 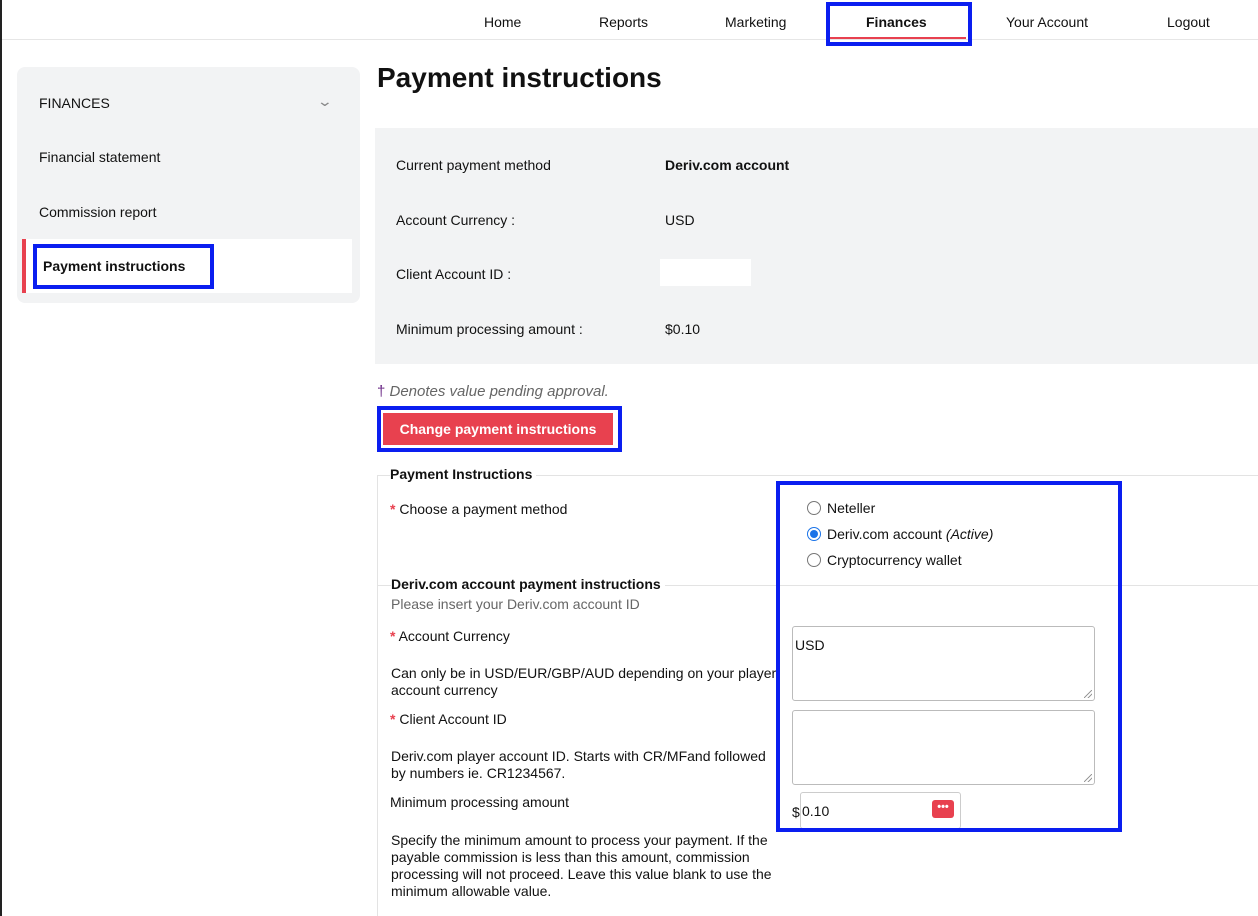 I want to click on sidebar-item-payment-instructions: Payment instructions, so click(x=114, y=266).